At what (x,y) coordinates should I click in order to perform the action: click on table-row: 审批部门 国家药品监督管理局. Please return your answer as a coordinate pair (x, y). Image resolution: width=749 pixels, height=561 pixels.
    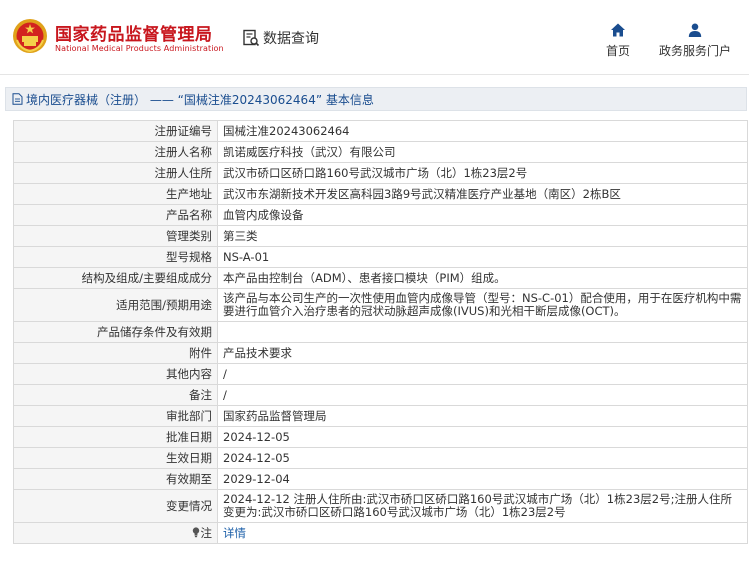
    Looking at the image, I should click on (380, 416).